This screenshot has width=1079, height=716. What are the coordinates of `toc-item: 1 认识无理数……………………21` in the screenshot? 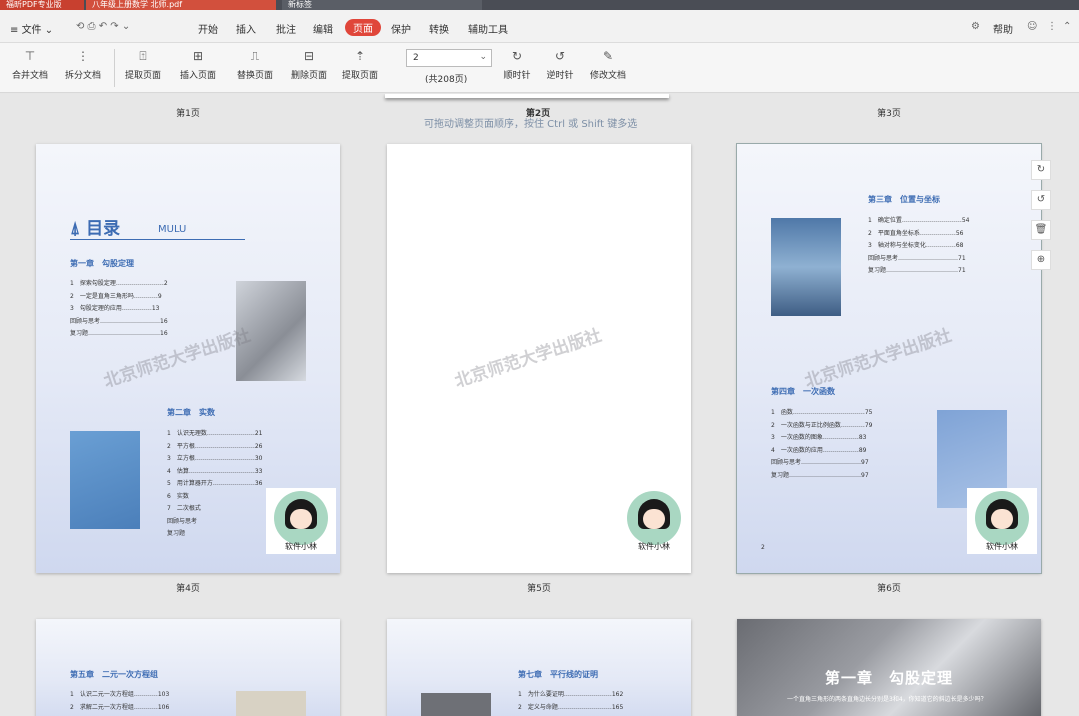 It's located at (215, 433).